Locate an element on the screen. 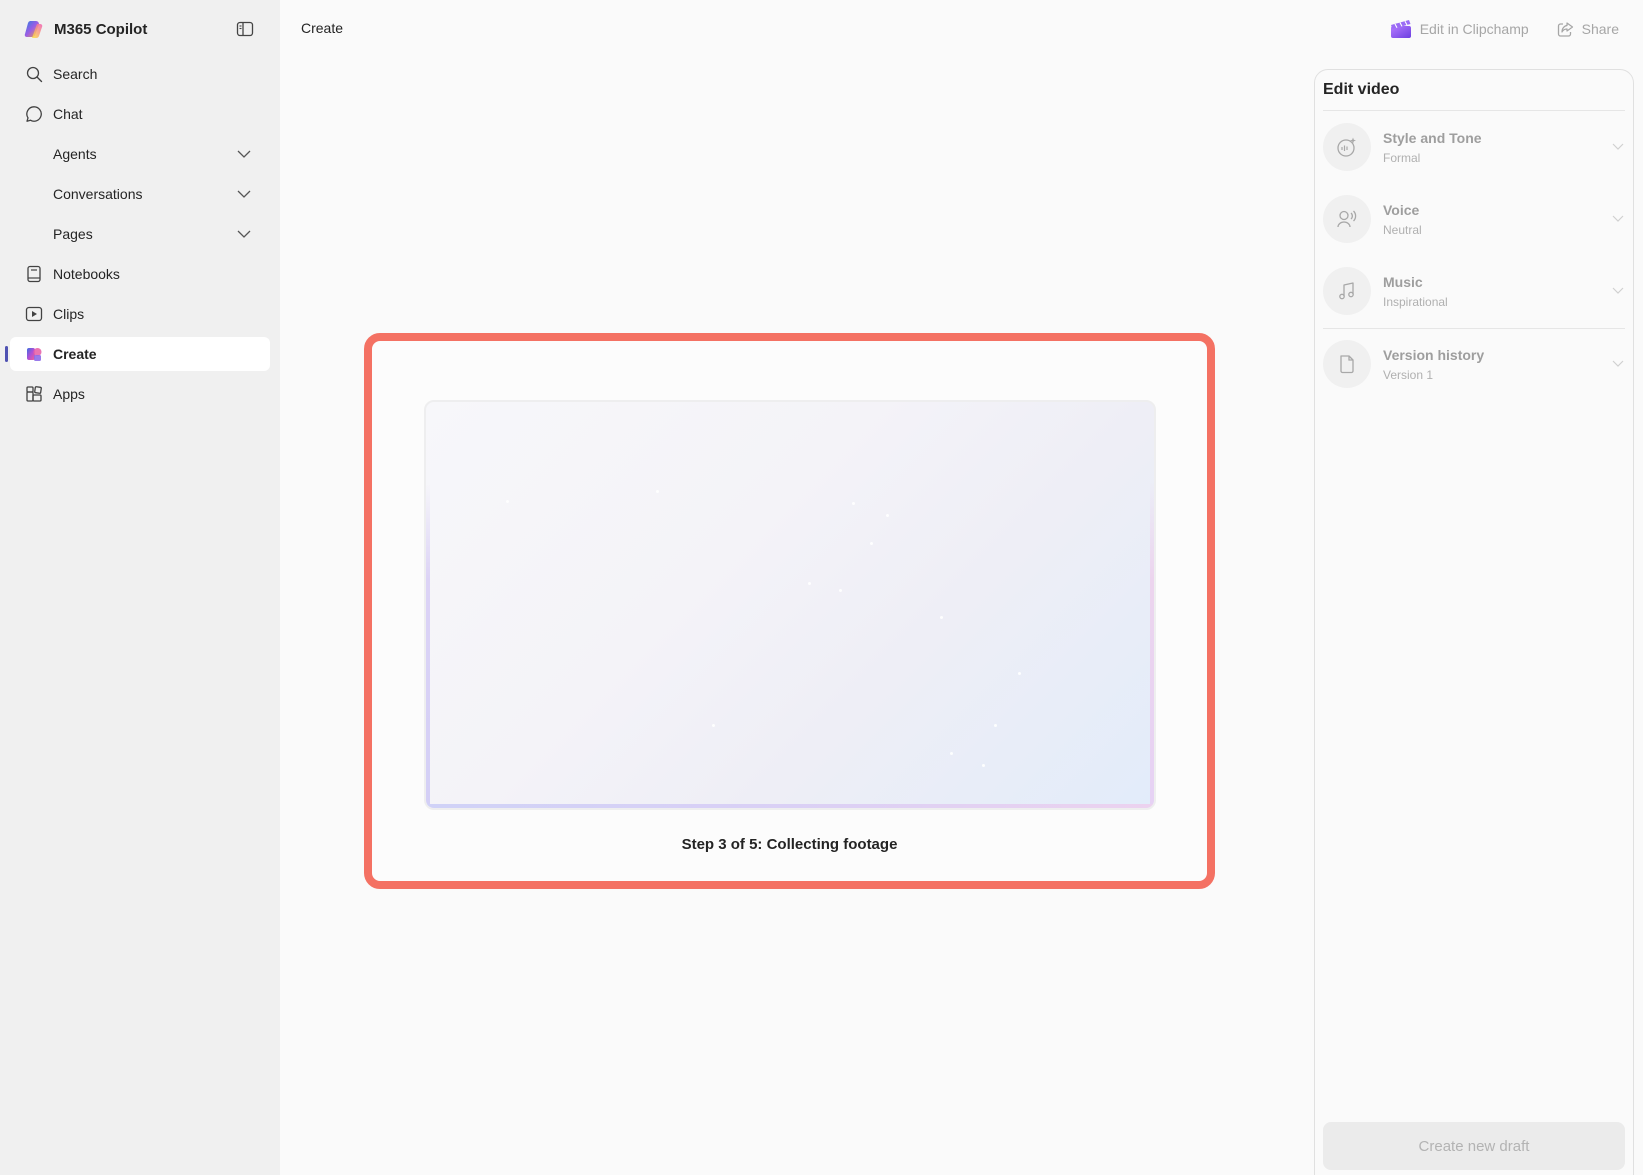  document-icon is located at coordinates (1347, 364).